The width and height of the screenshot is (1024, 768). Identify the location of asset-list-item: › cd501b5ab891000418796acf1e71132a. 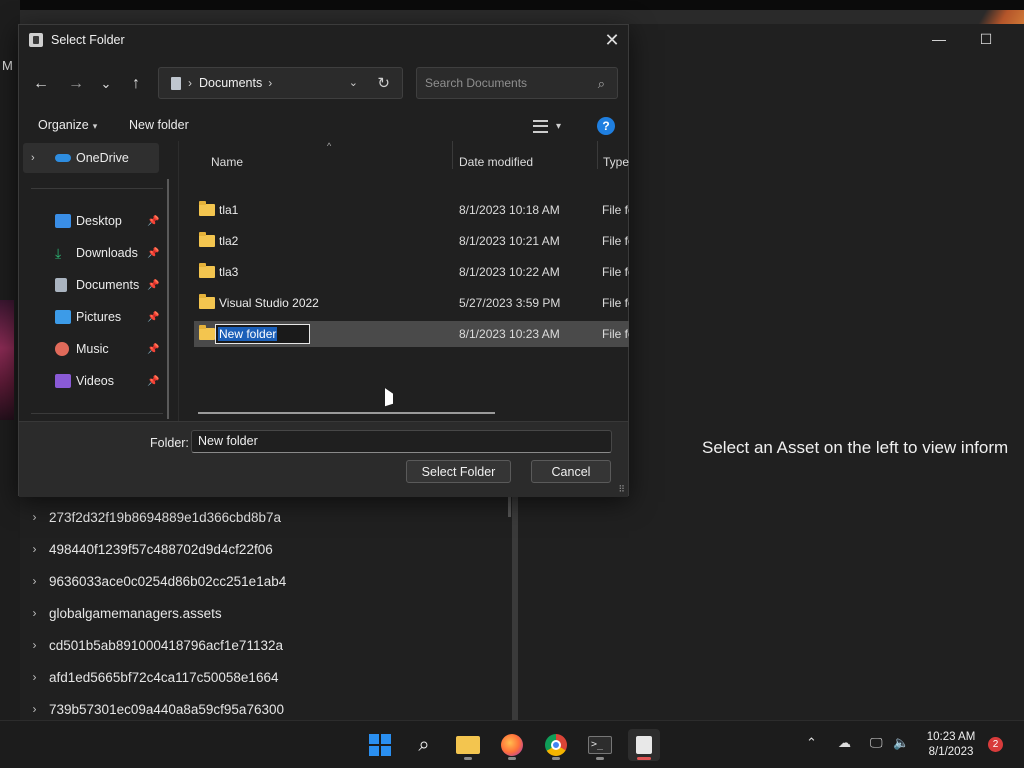
(264, 645).